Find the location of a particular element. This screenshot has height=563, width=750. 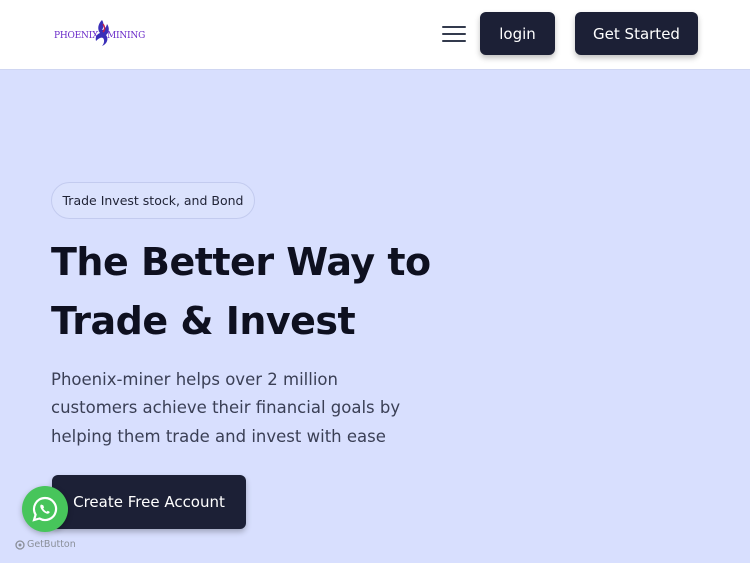

whatsapp-icon is located at coordinates (45, 509).